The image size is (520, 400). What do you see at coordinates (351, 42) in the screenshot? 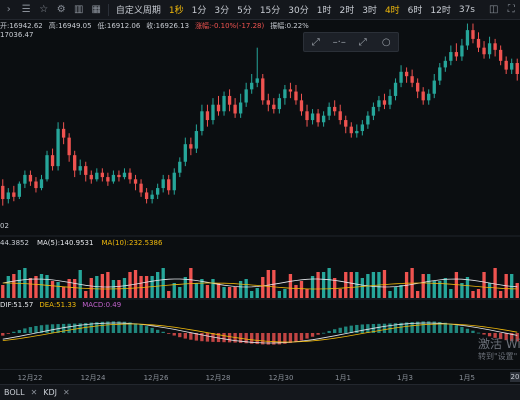
I see `drawing-toolbar: ⤢ –·– ⤢ ○` at bounding box center [351, 42].